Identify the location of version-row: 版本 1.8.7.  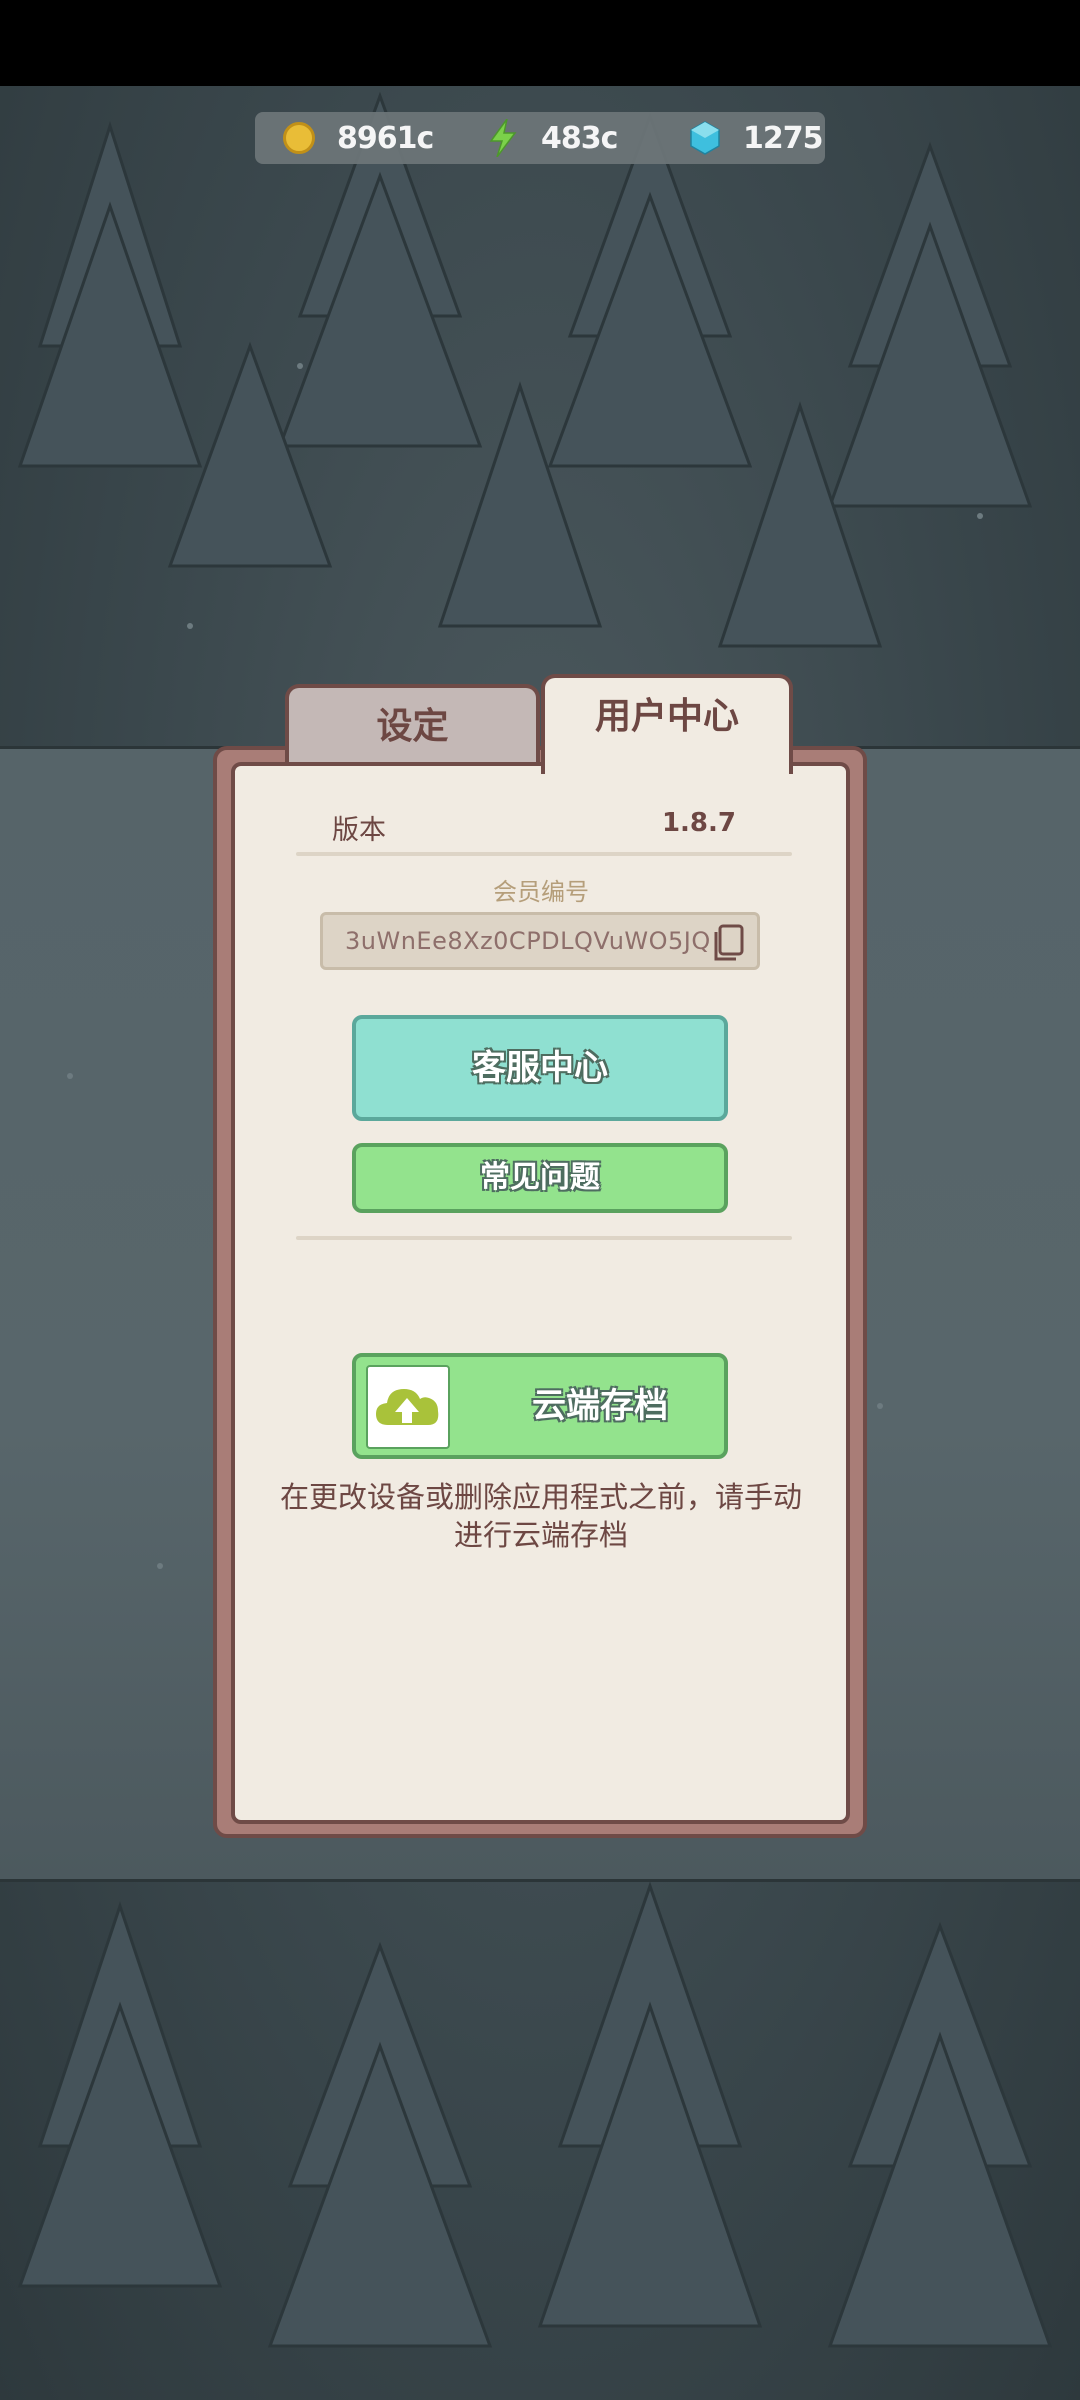
(544, 826).